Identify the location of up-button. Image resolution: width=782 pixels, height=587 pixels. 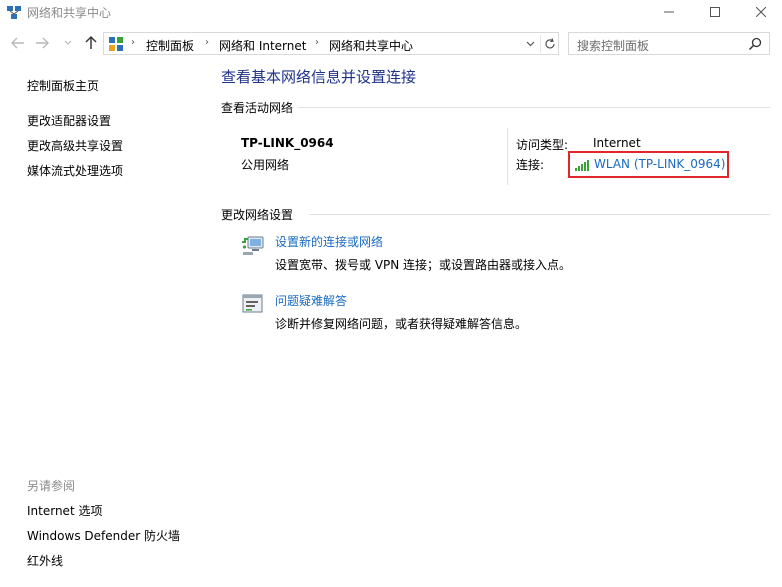
(91, 43).